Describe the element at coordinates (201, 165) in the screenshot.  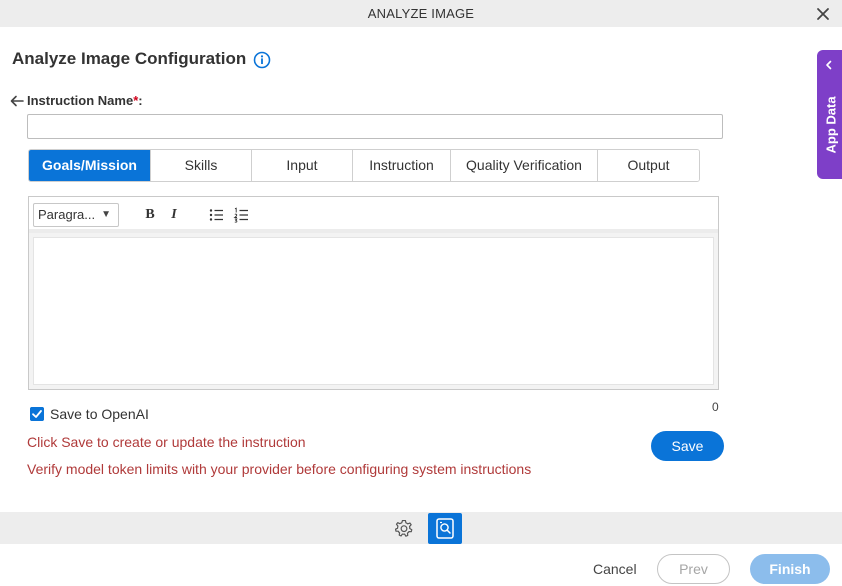
I see `tab-skills: Skills` at that location.